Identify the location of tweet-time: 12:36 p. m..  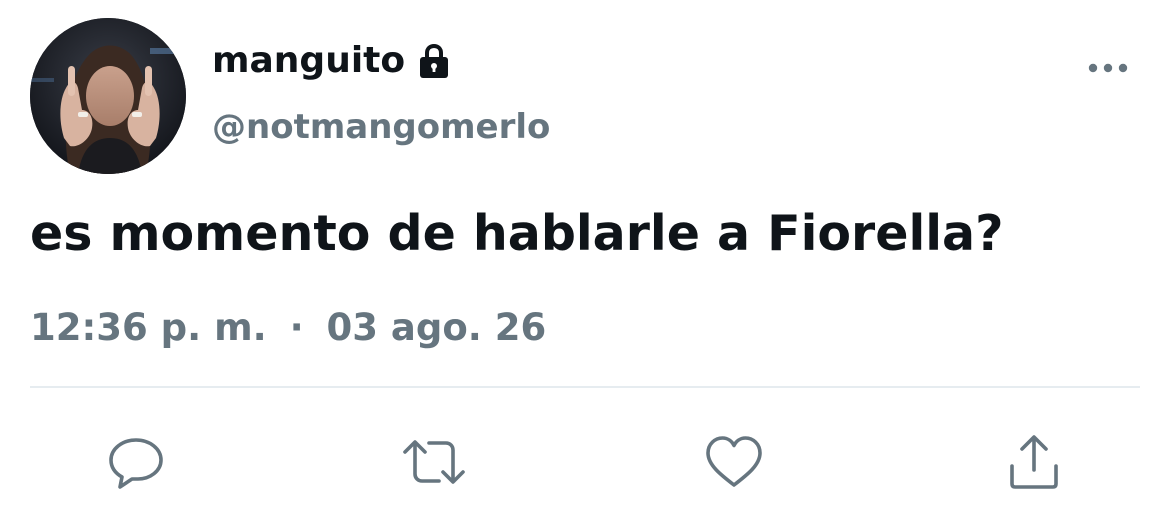
(148, 327).